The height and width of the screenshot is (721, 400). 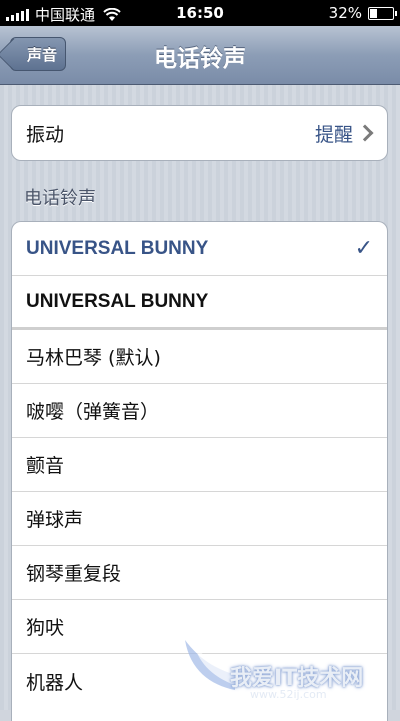 I want to click on watermark-logo: 我爱IT技术网 www.52ij.com, so click(x=287, y=669).